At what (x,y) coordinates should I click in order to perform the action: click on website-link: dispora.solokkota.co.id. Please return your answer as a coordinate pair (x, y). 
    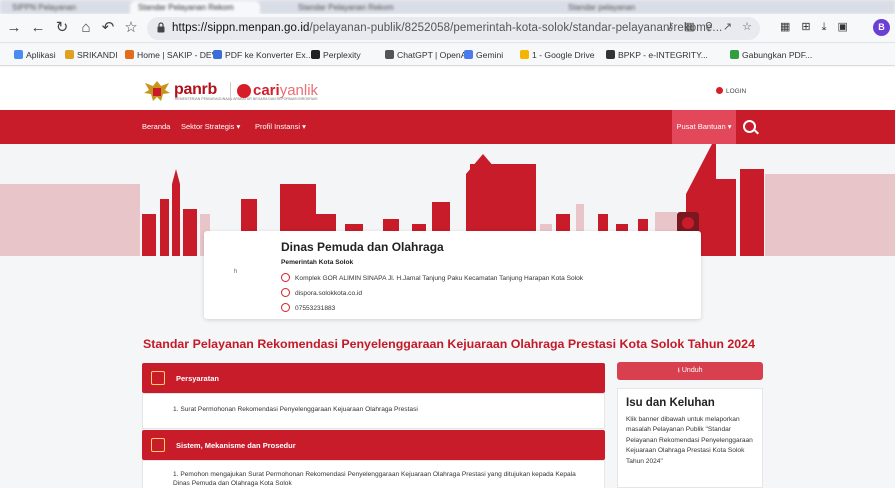
    Looking at the image, I should click on (328, 293).